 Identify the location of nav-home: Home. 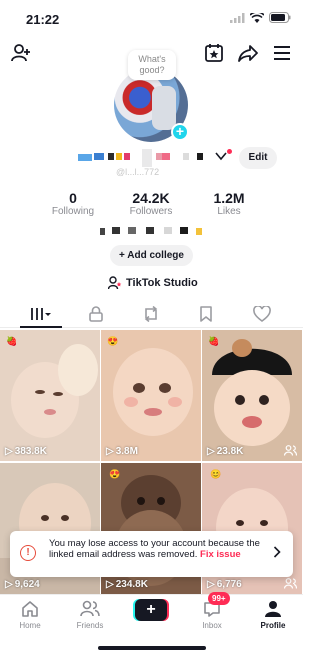
(30, 614).